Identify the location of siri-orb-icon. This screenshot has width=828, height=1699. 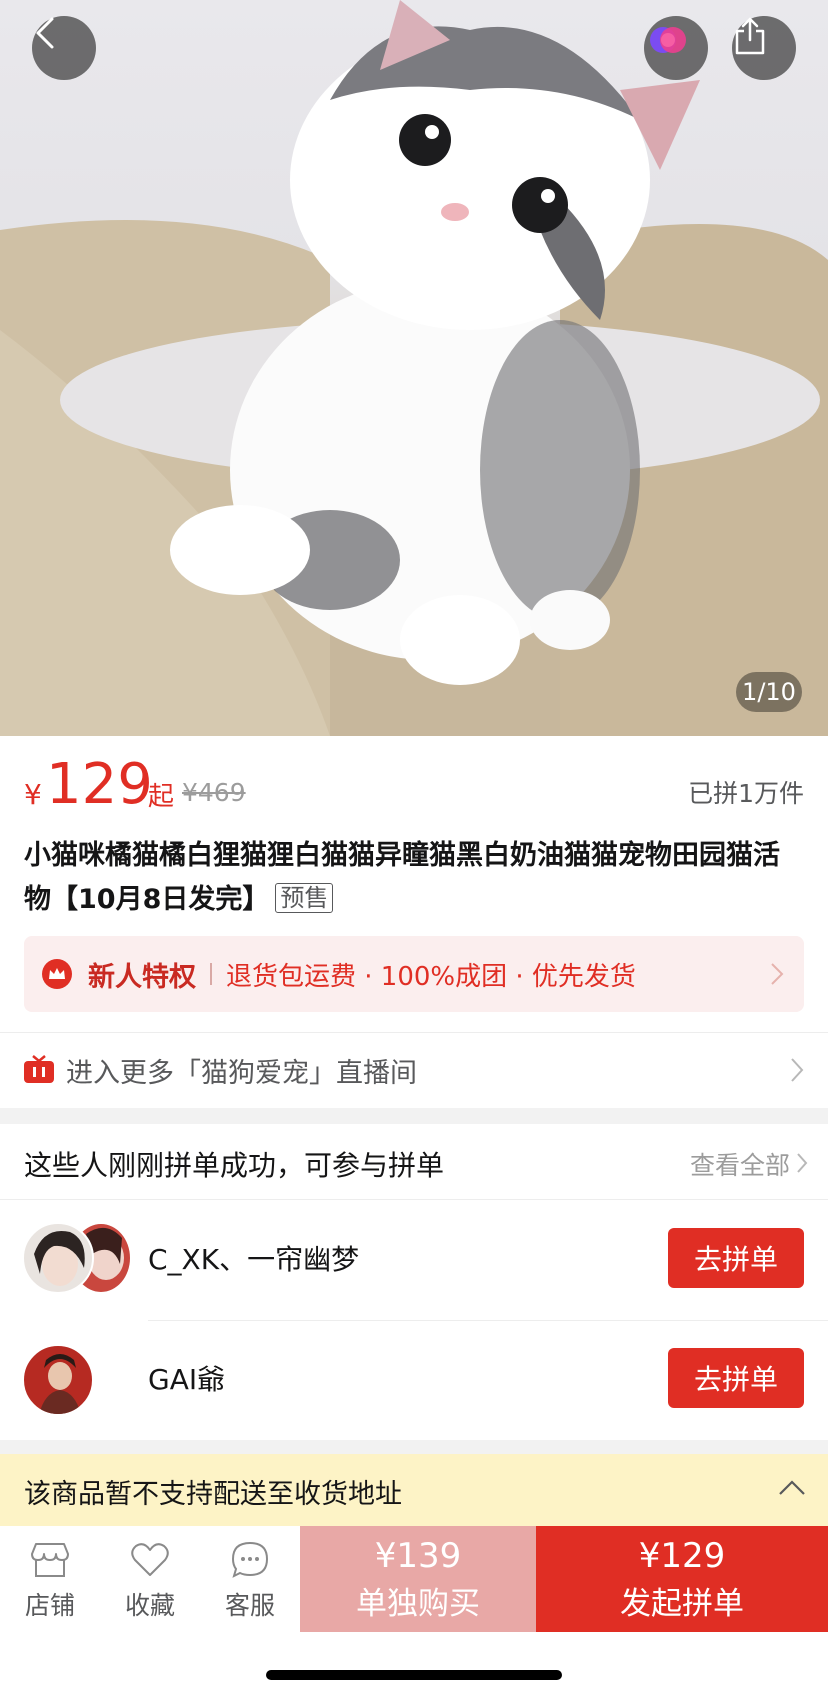
(668, 40).